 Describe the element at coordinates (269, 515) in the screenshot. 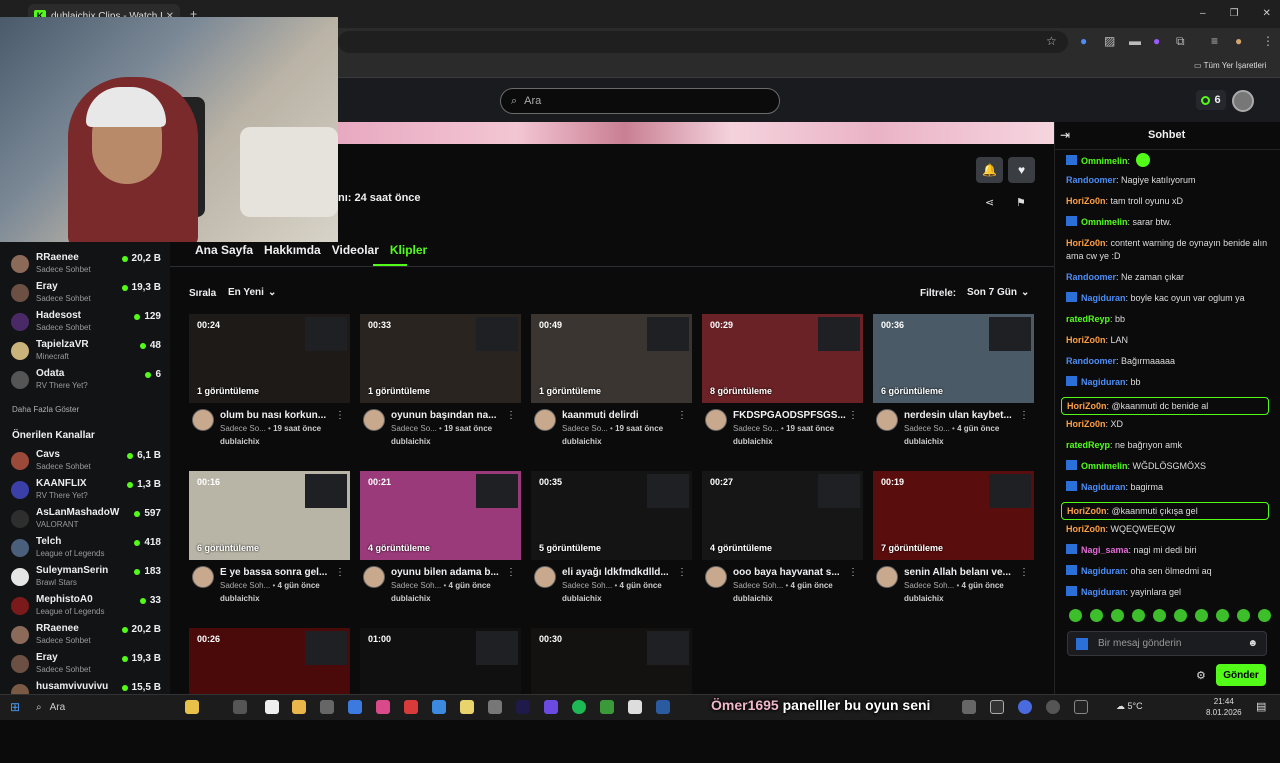

I see `clip-thumbnail: 00:16 6 görüntüleme` at that location.